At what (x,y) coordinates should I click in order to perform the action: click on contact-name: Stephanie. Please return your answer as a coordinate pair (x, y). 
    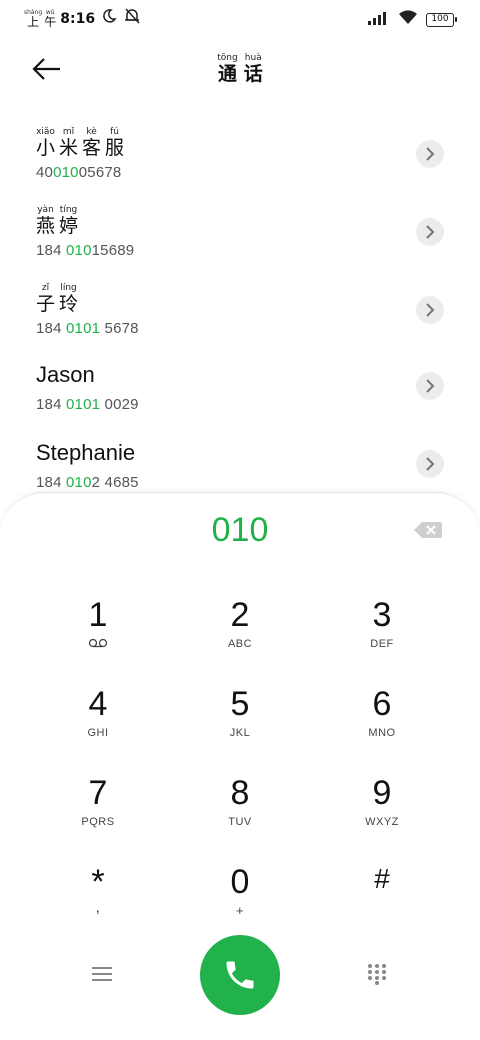
    Looking at the image, I should click on (86, 452).